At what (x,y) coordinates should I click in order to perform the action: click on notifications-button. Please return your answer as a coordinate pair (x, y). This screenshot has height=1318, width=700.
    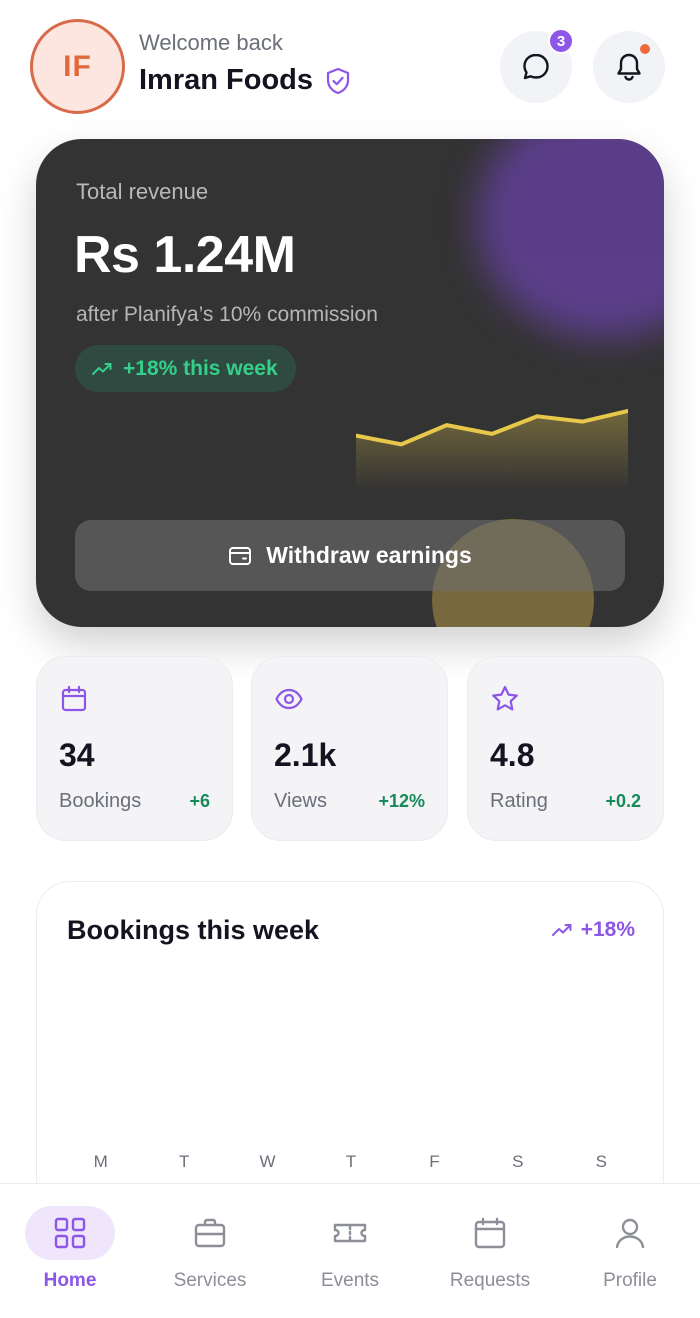
    Looking at the image, I should click on (629, 67).